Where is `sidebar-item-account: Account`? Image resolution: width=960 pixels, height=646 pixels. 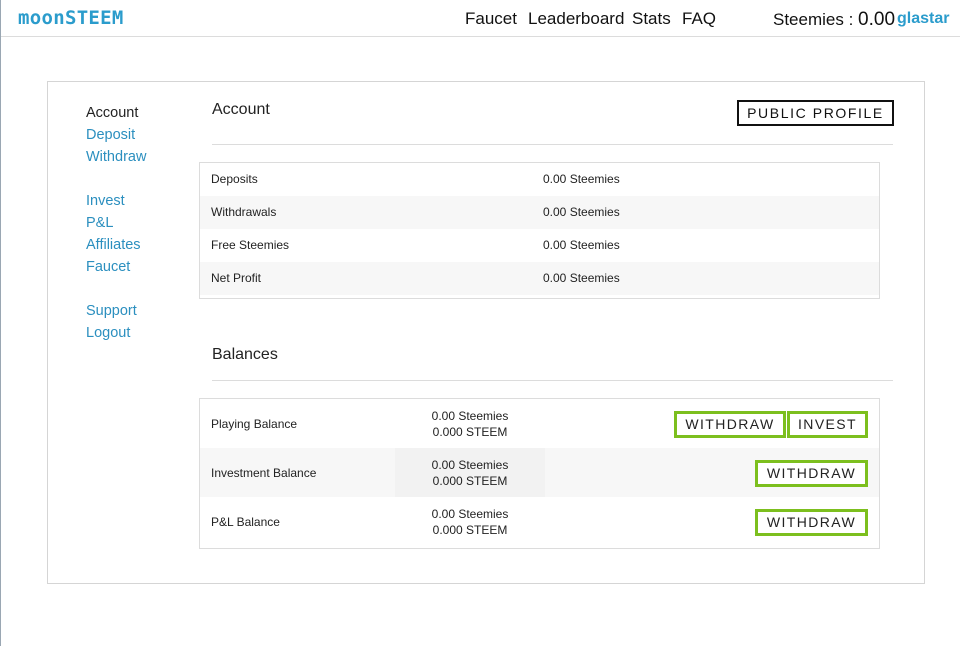
sidebar-item-account: Account is located at coordinates (141, 113).